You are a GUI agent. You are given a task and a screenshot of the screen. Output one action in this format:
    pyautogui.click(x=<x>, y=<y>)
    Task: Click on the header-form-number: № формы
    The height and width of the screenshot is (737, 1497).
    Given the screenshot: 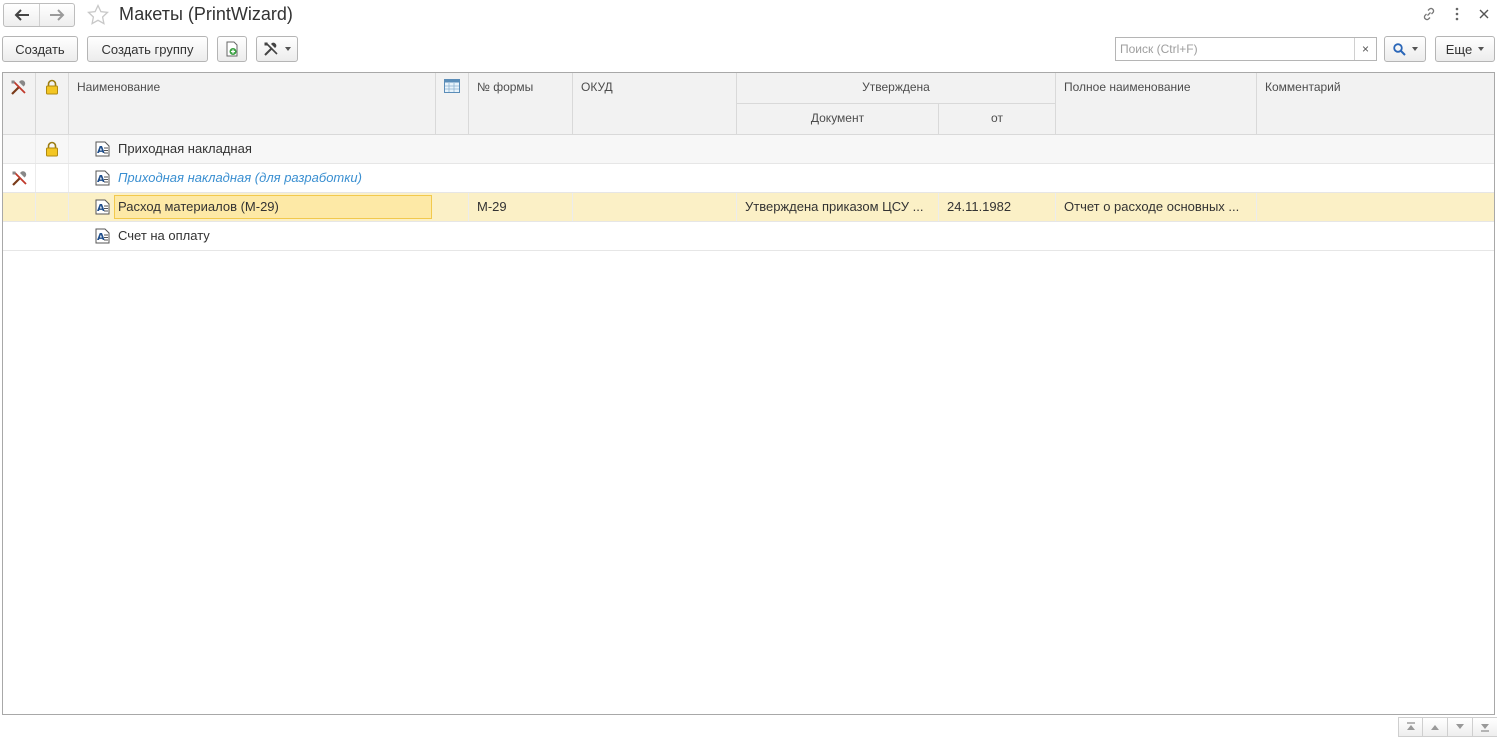 What is the action you would take?
    pyautogui.click(x=521, y=104)
    